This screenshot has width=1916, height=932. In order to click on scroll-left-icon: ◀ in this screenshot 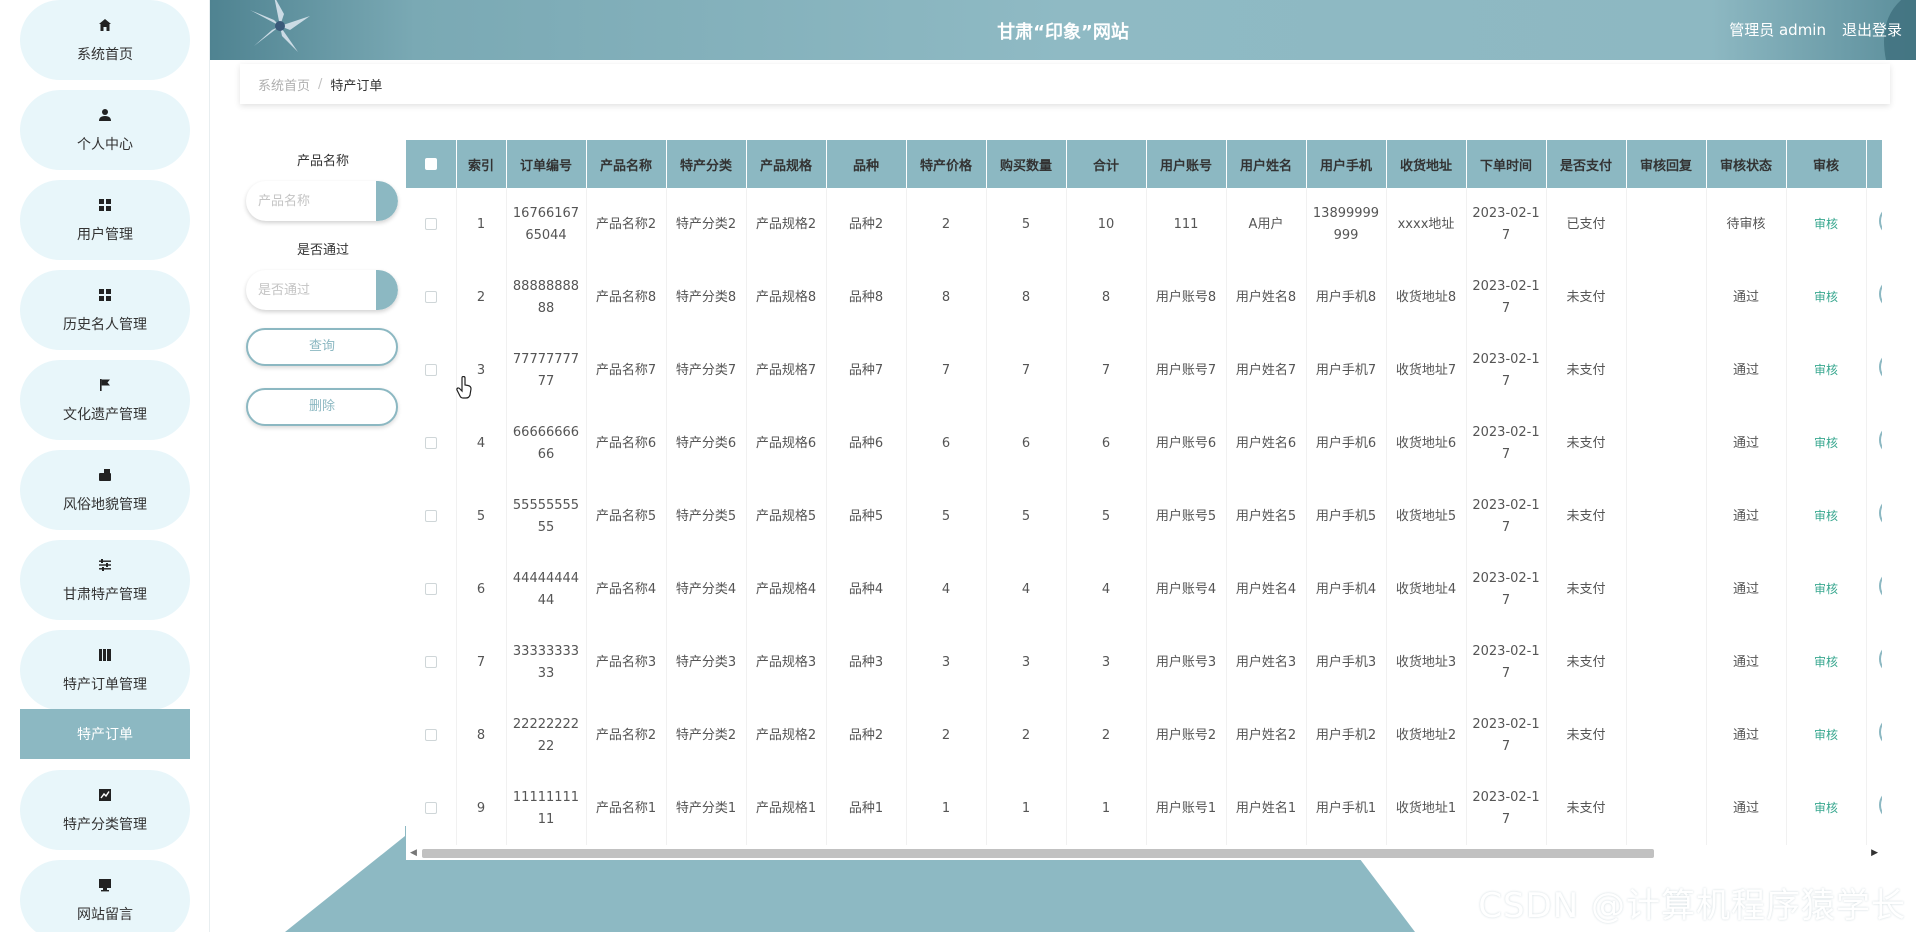, I will do `click(413, 853)`.